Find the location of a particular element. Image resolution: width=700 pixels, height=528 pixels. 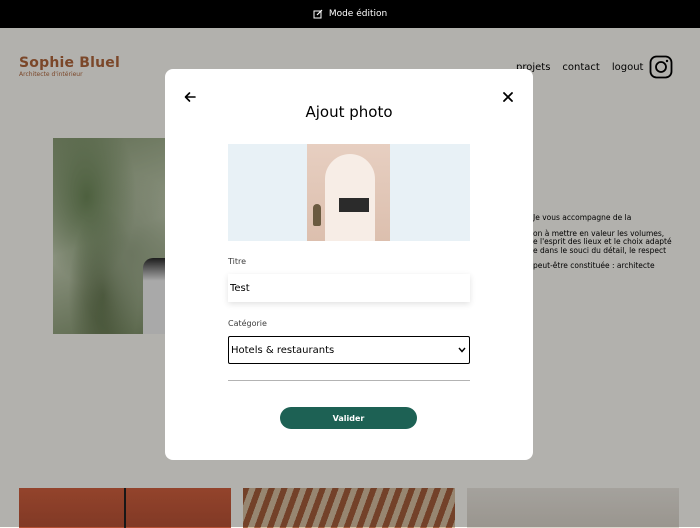

edit-mode-label: Mode édition is located at coordinates (358, 14).